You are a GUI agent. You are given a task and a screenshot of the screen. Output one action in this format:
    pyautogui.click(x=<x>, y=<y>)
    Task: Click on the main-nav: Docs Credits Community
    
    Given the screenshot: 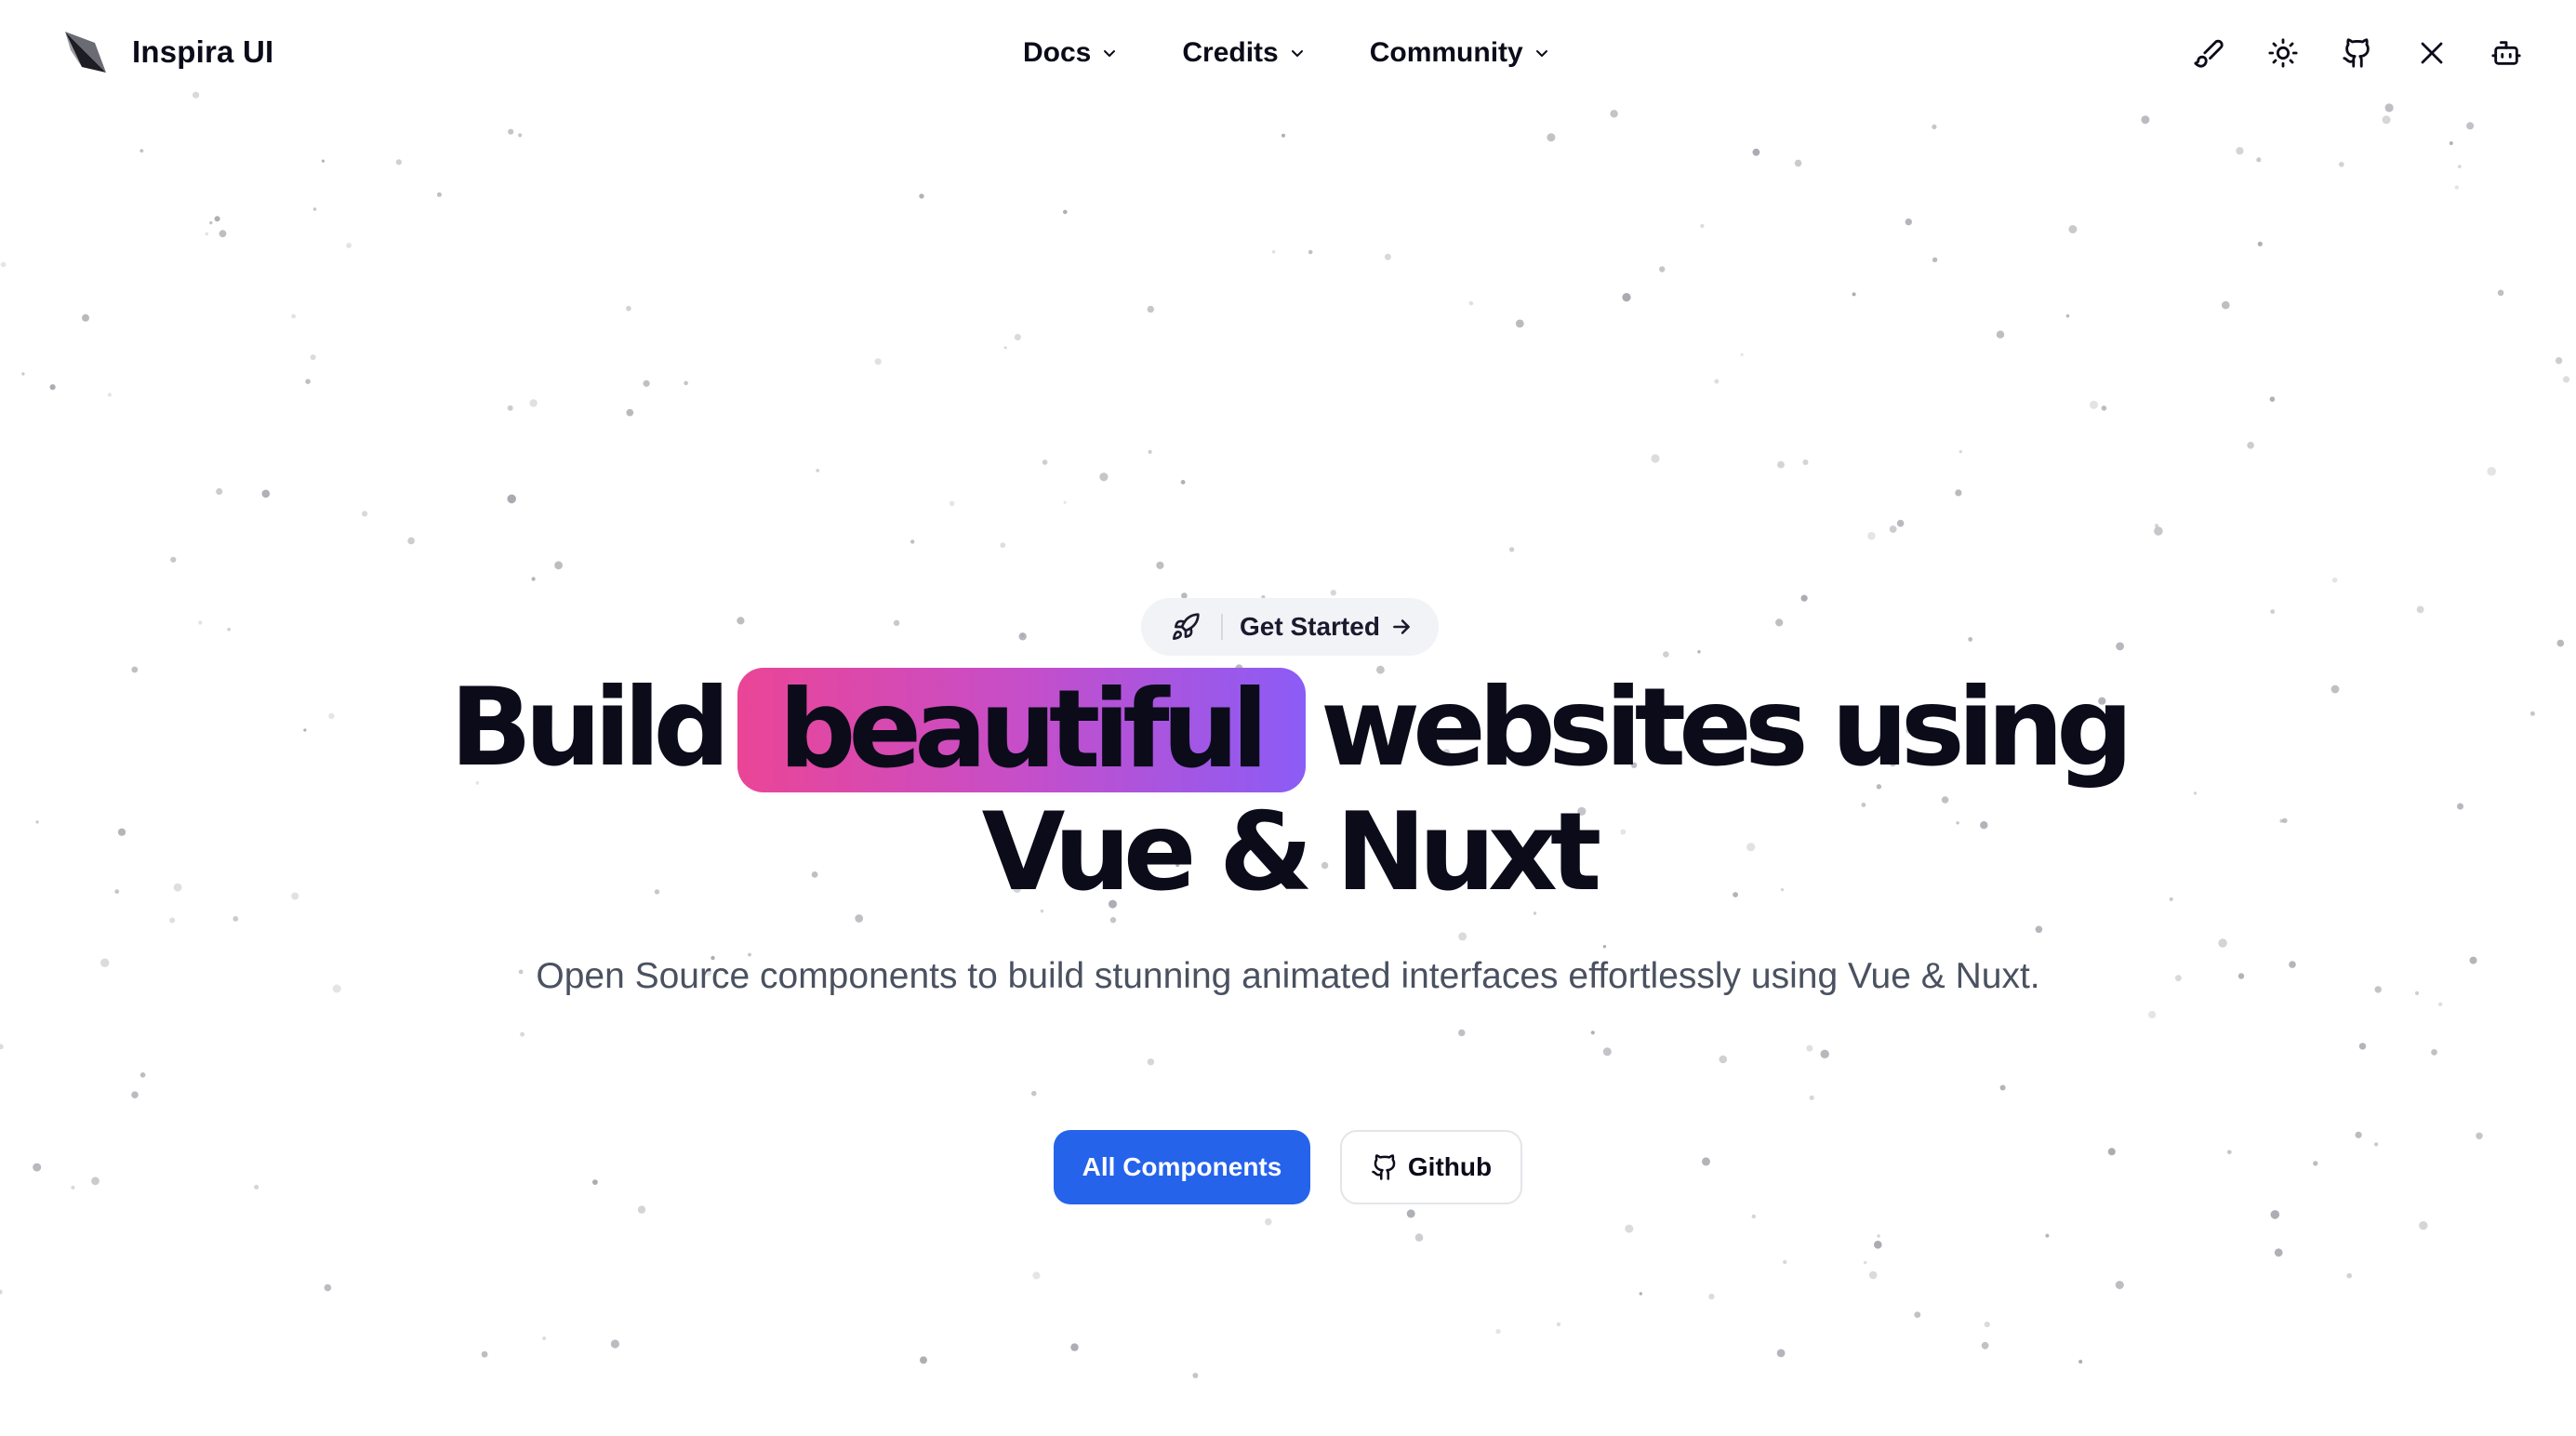 What is the action you would take?
    pyautogui.click(x=1318, y=53)
    